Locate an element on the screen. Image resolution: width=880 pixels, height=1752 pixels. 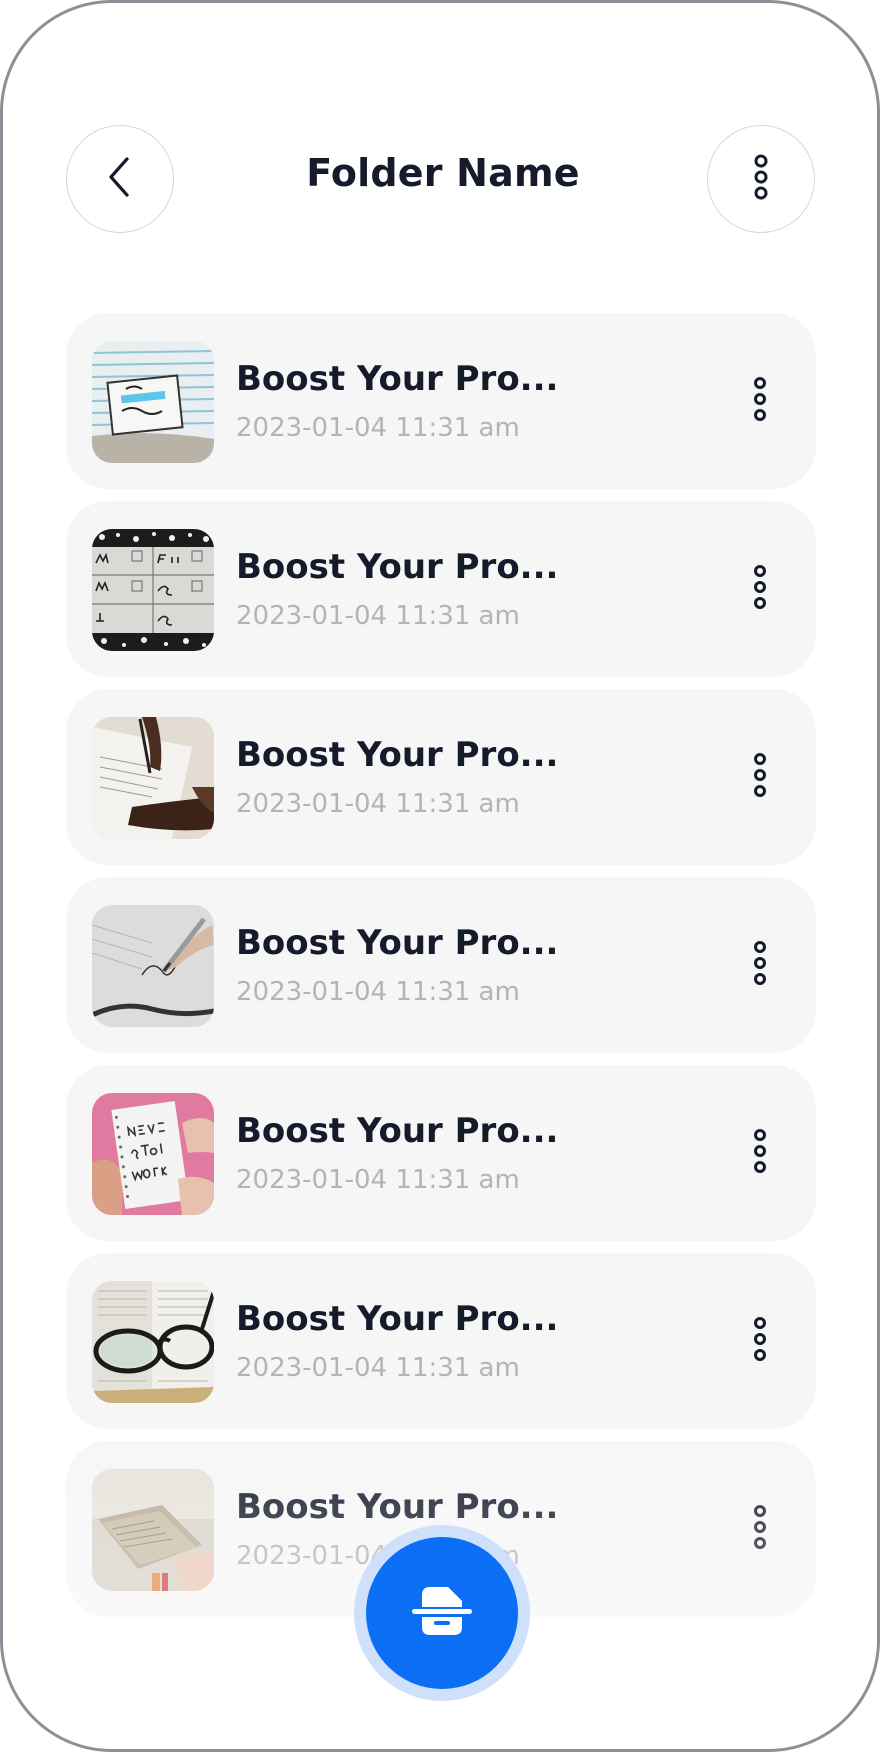
chevron-left-icon is located at coordinates (120, 179).